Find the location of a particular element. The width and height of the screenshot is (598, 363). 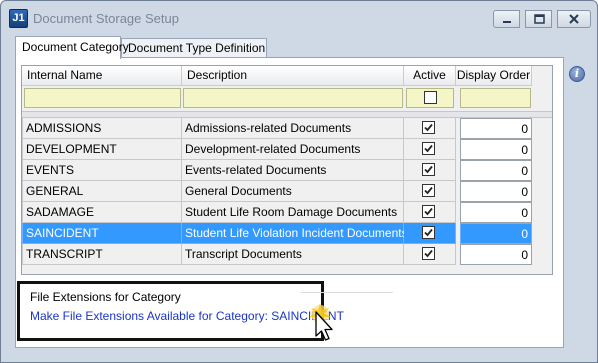

cell-internal-name: TRANSCRIPT is located at coordinates (102, 254).